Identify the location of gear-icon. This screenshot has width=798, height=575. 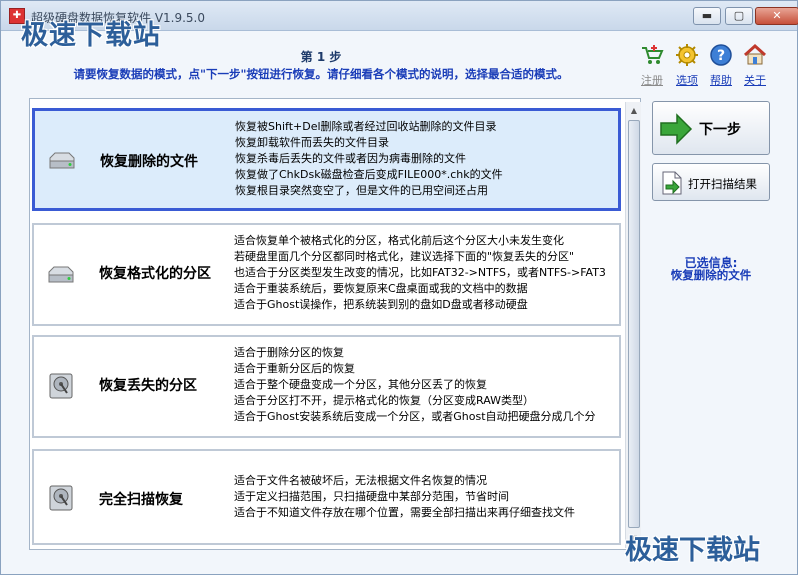
(687, 55).